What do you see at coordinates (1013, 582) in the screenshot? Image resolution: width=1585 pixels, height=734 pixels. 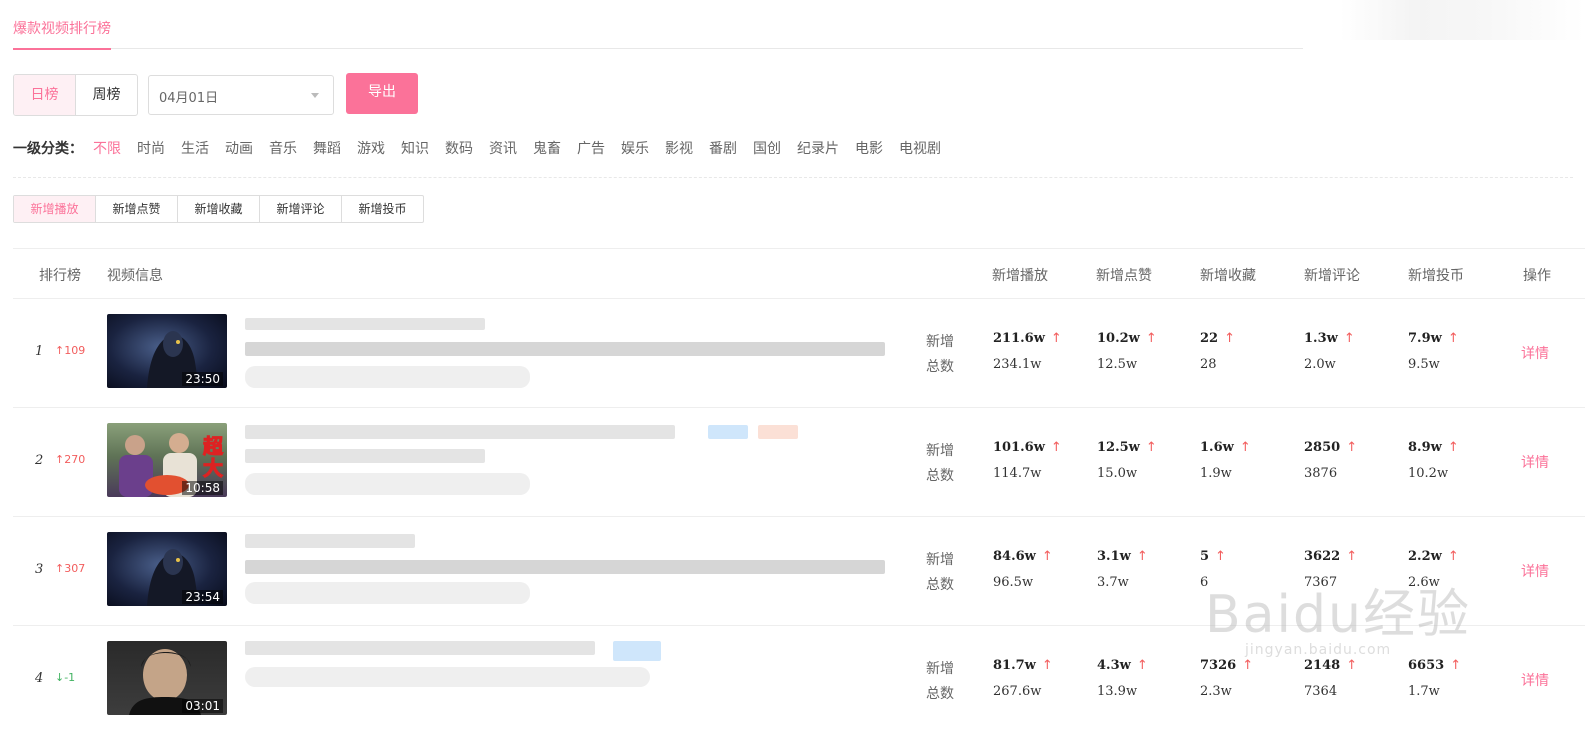 I see `total-plays: 96.5w` at bounding box center [1013, 582].